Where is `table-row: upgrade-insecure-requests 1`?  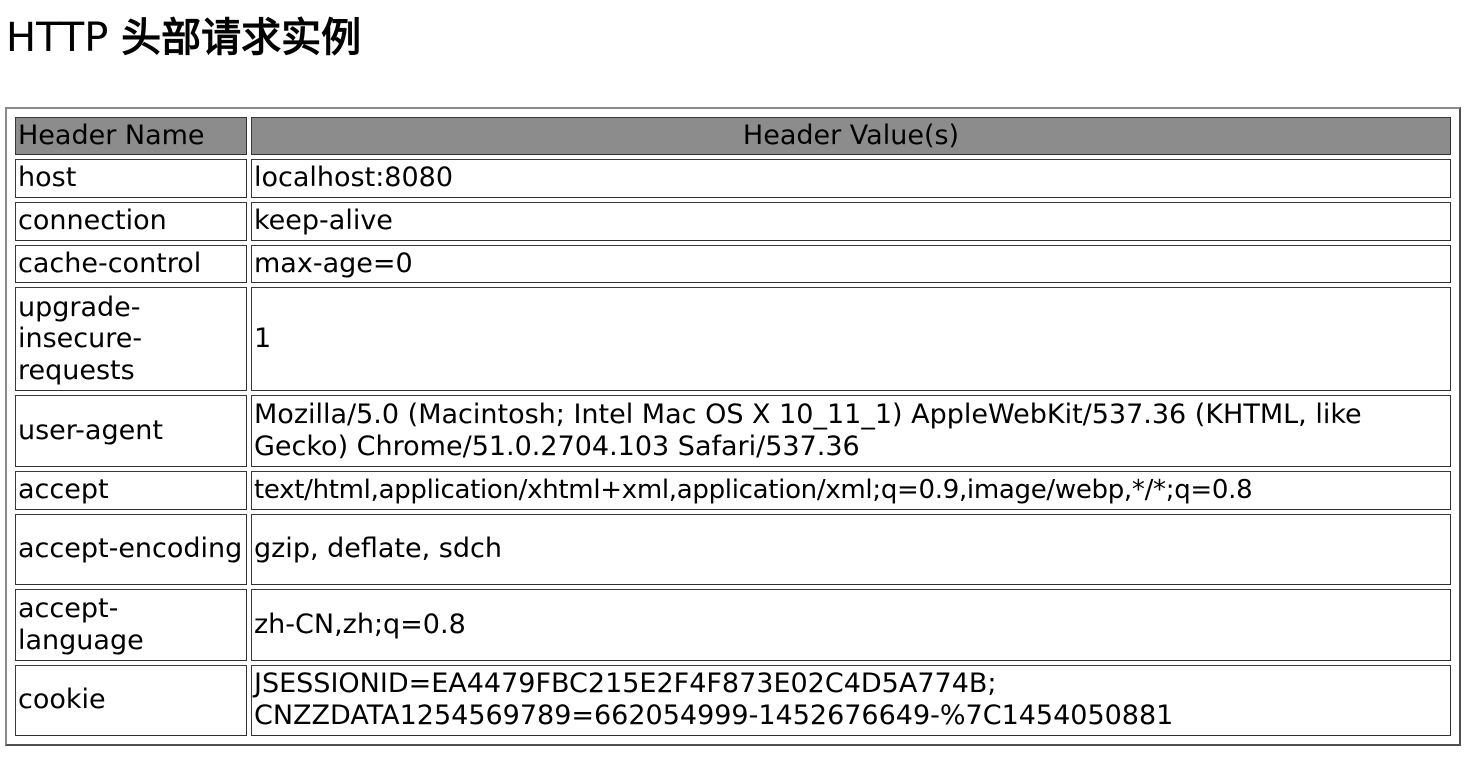 table-row: upgrade-insecure-requests 1 is located at coordinates (733, 339).